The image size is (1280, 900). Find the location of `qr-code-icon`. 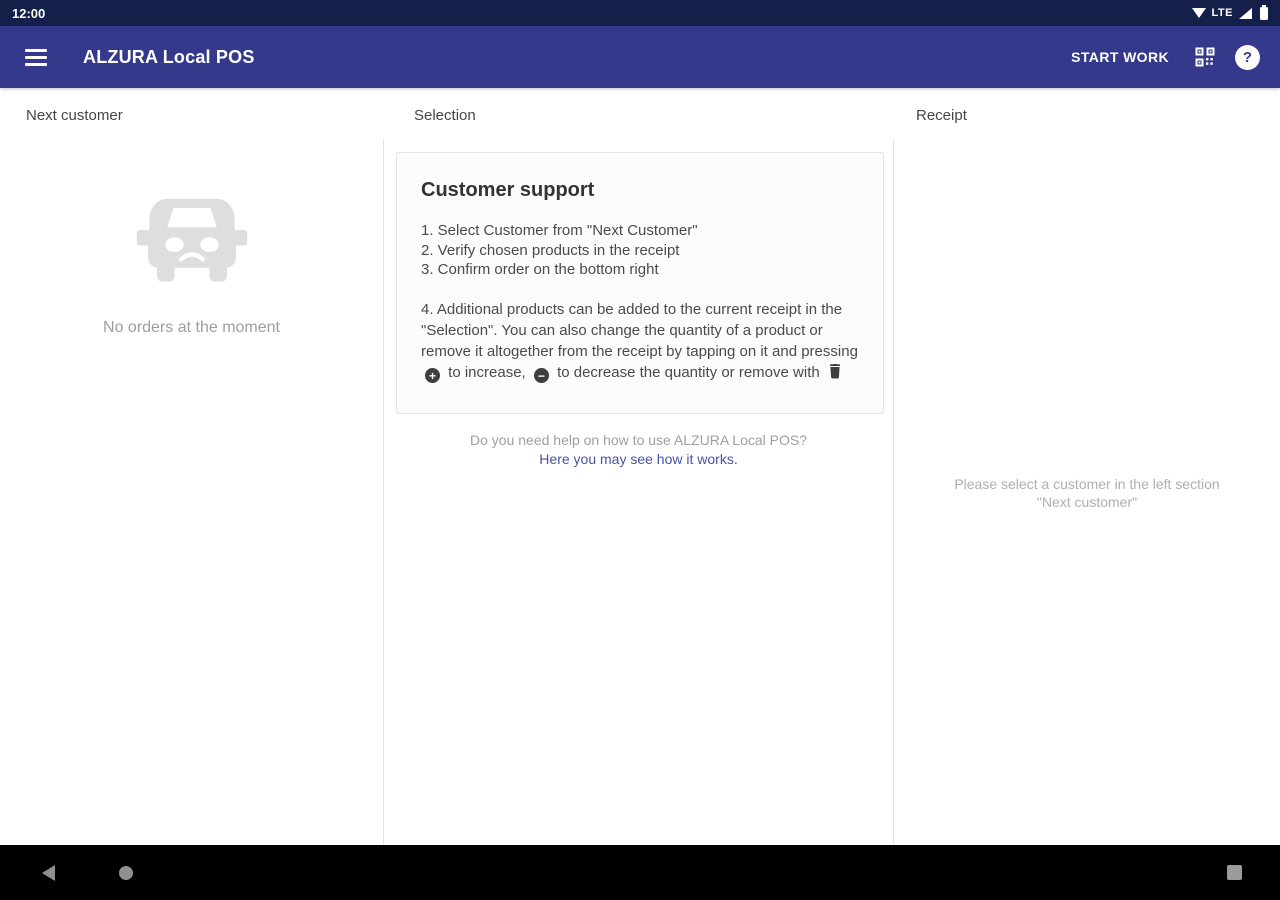

qr-code-icon is located at coordinates (1205, 57).